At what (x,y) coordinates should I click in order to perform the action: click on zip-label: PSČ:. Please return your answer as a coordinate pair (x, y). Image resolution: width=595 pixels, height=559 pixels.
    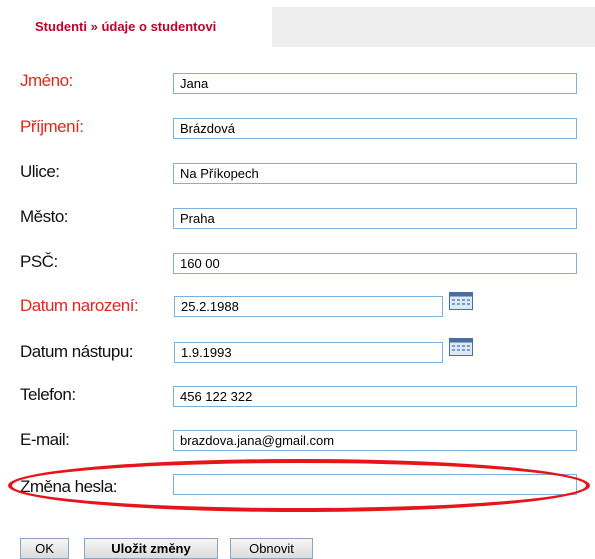
    Looking at the image, I should click on (39, 261).